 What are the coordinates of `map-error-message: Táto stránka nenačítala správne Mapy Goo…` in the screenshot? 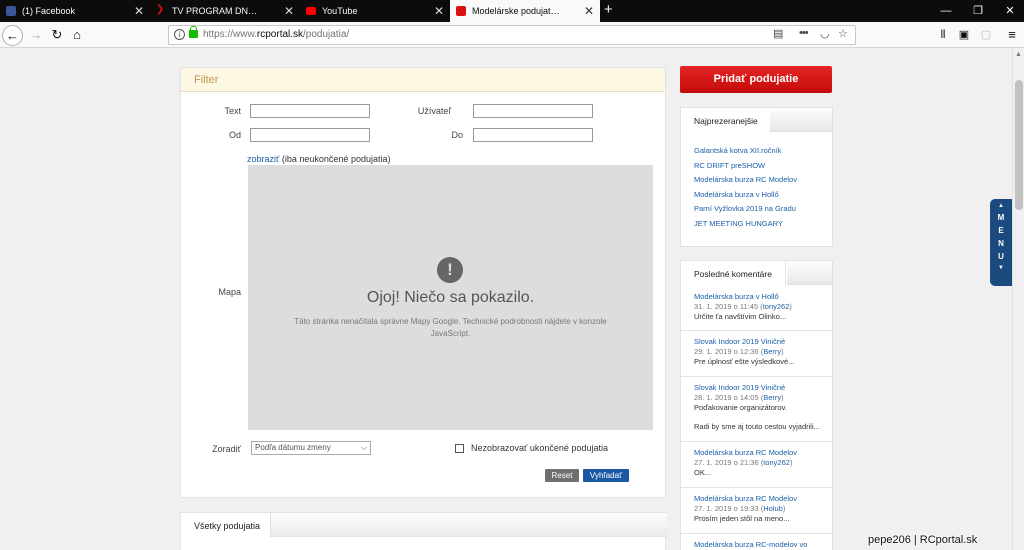 It's located at (450, 327).